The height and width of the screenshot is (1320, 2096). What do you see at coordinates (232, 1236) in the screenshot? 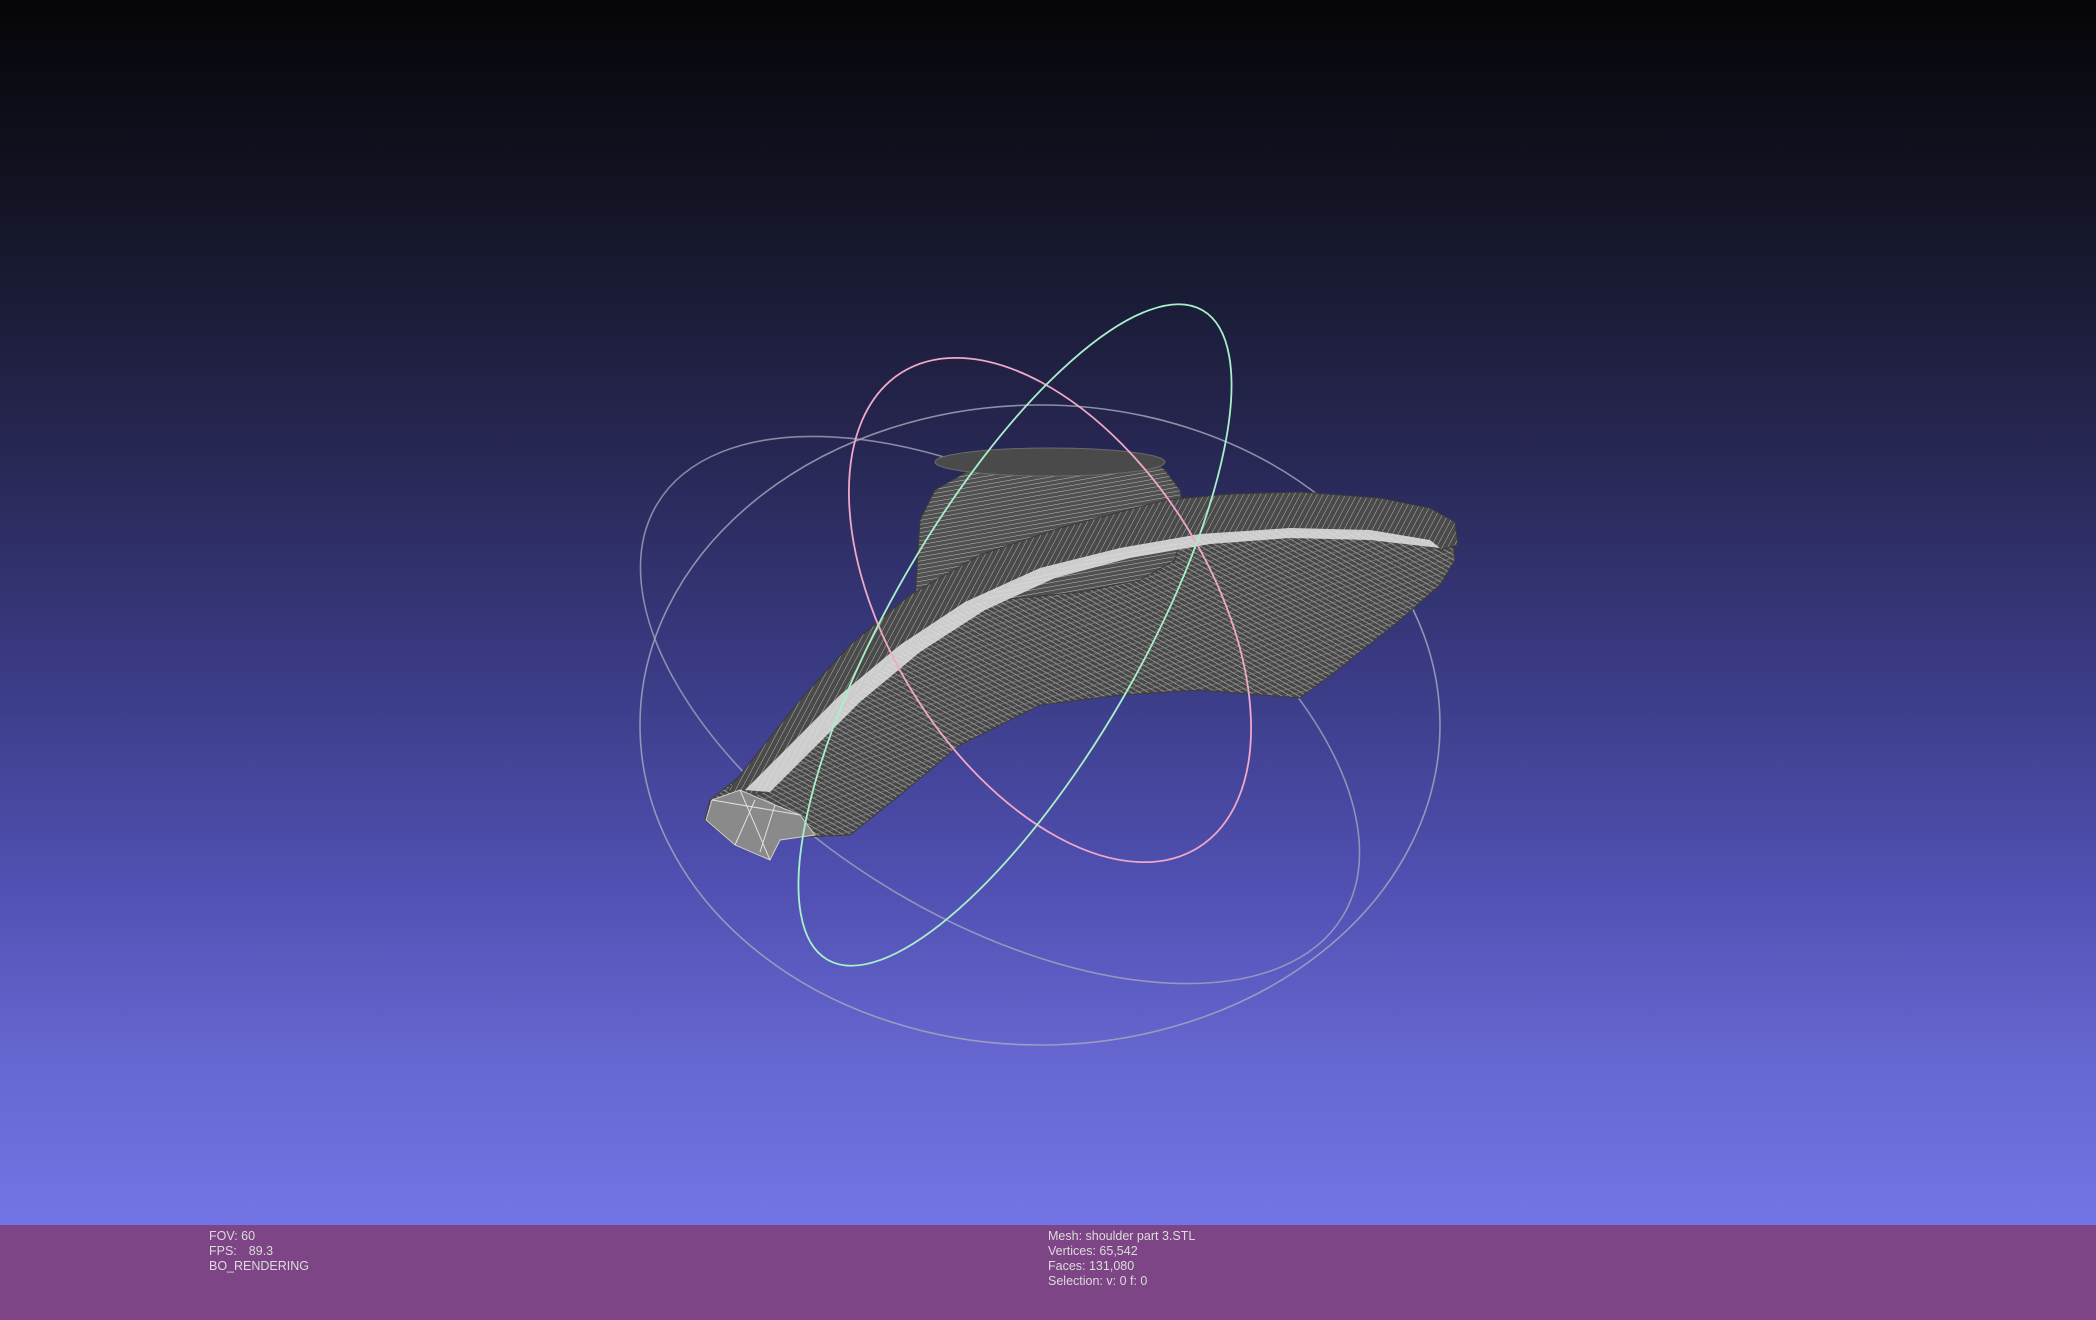
I see `fov-readout: FOV: 60` at bounding box center [232, 1236].